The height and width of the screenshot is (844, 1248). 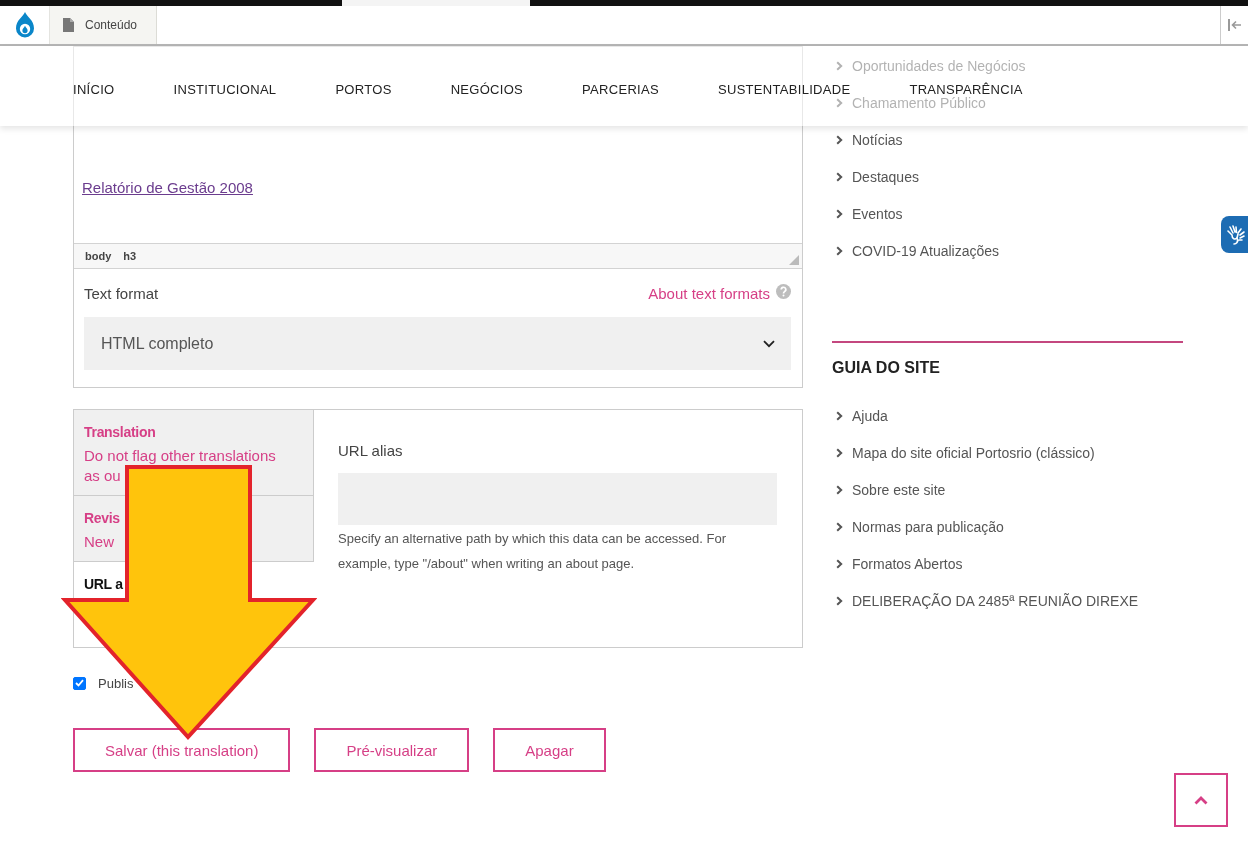 What do you see at coordinates (875, 177) in the screenshot?
I see `sidebar-link: Destaques` at bounding box center [875, 177].